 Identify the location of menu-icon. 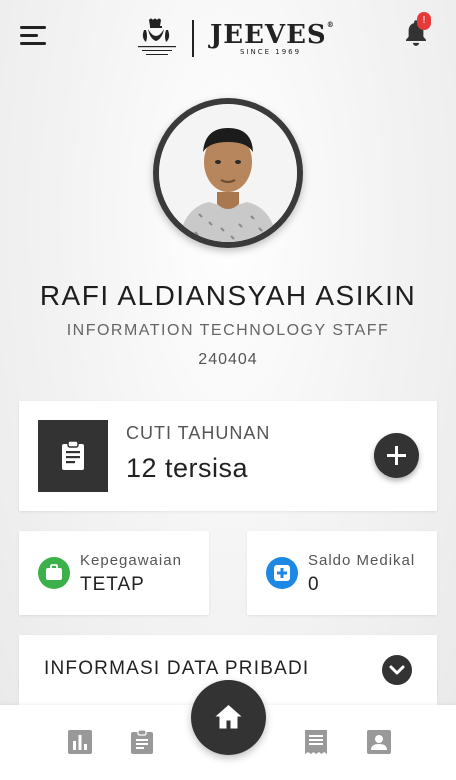
(34, 37).